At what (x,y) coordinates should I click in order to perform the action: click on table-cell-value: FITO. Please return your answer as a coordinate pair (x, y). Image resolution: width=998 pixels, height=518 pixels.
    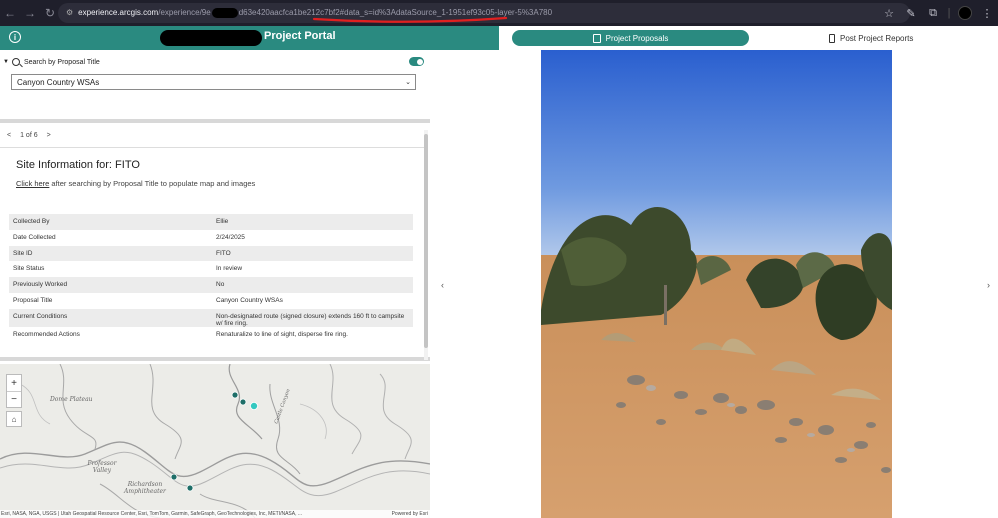
    Looking at the image, I should click on (312, 253).